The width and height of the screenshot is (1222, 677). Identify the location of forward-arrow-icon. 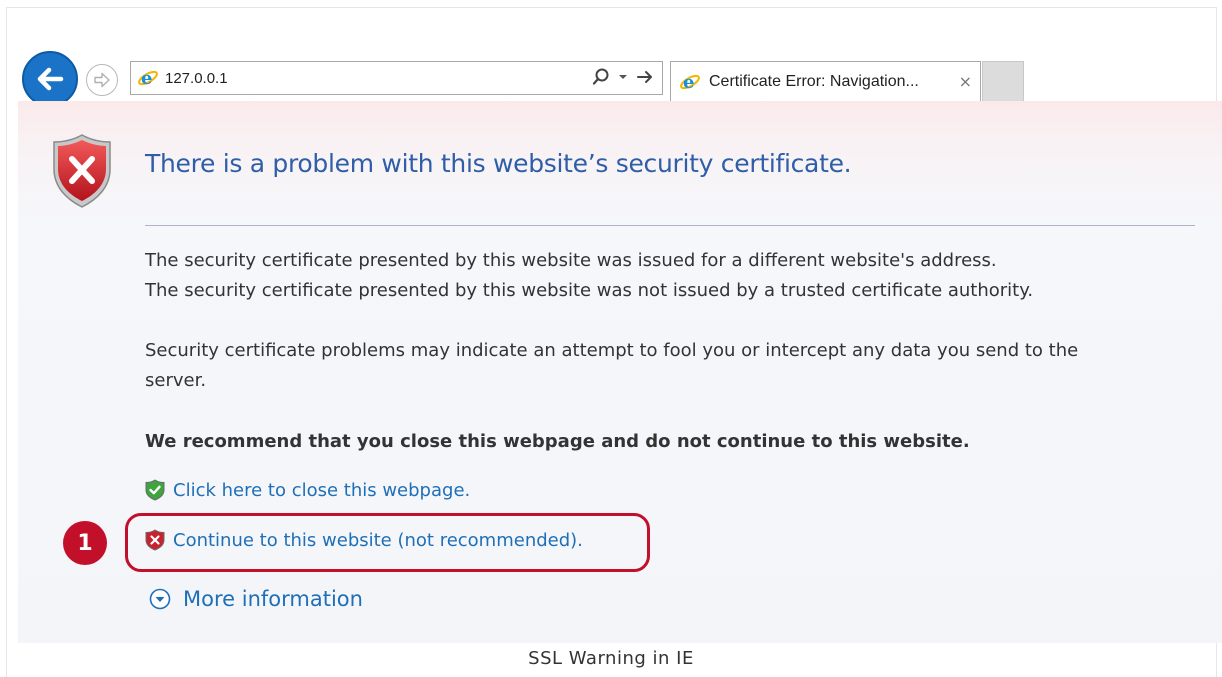
(102, 80).